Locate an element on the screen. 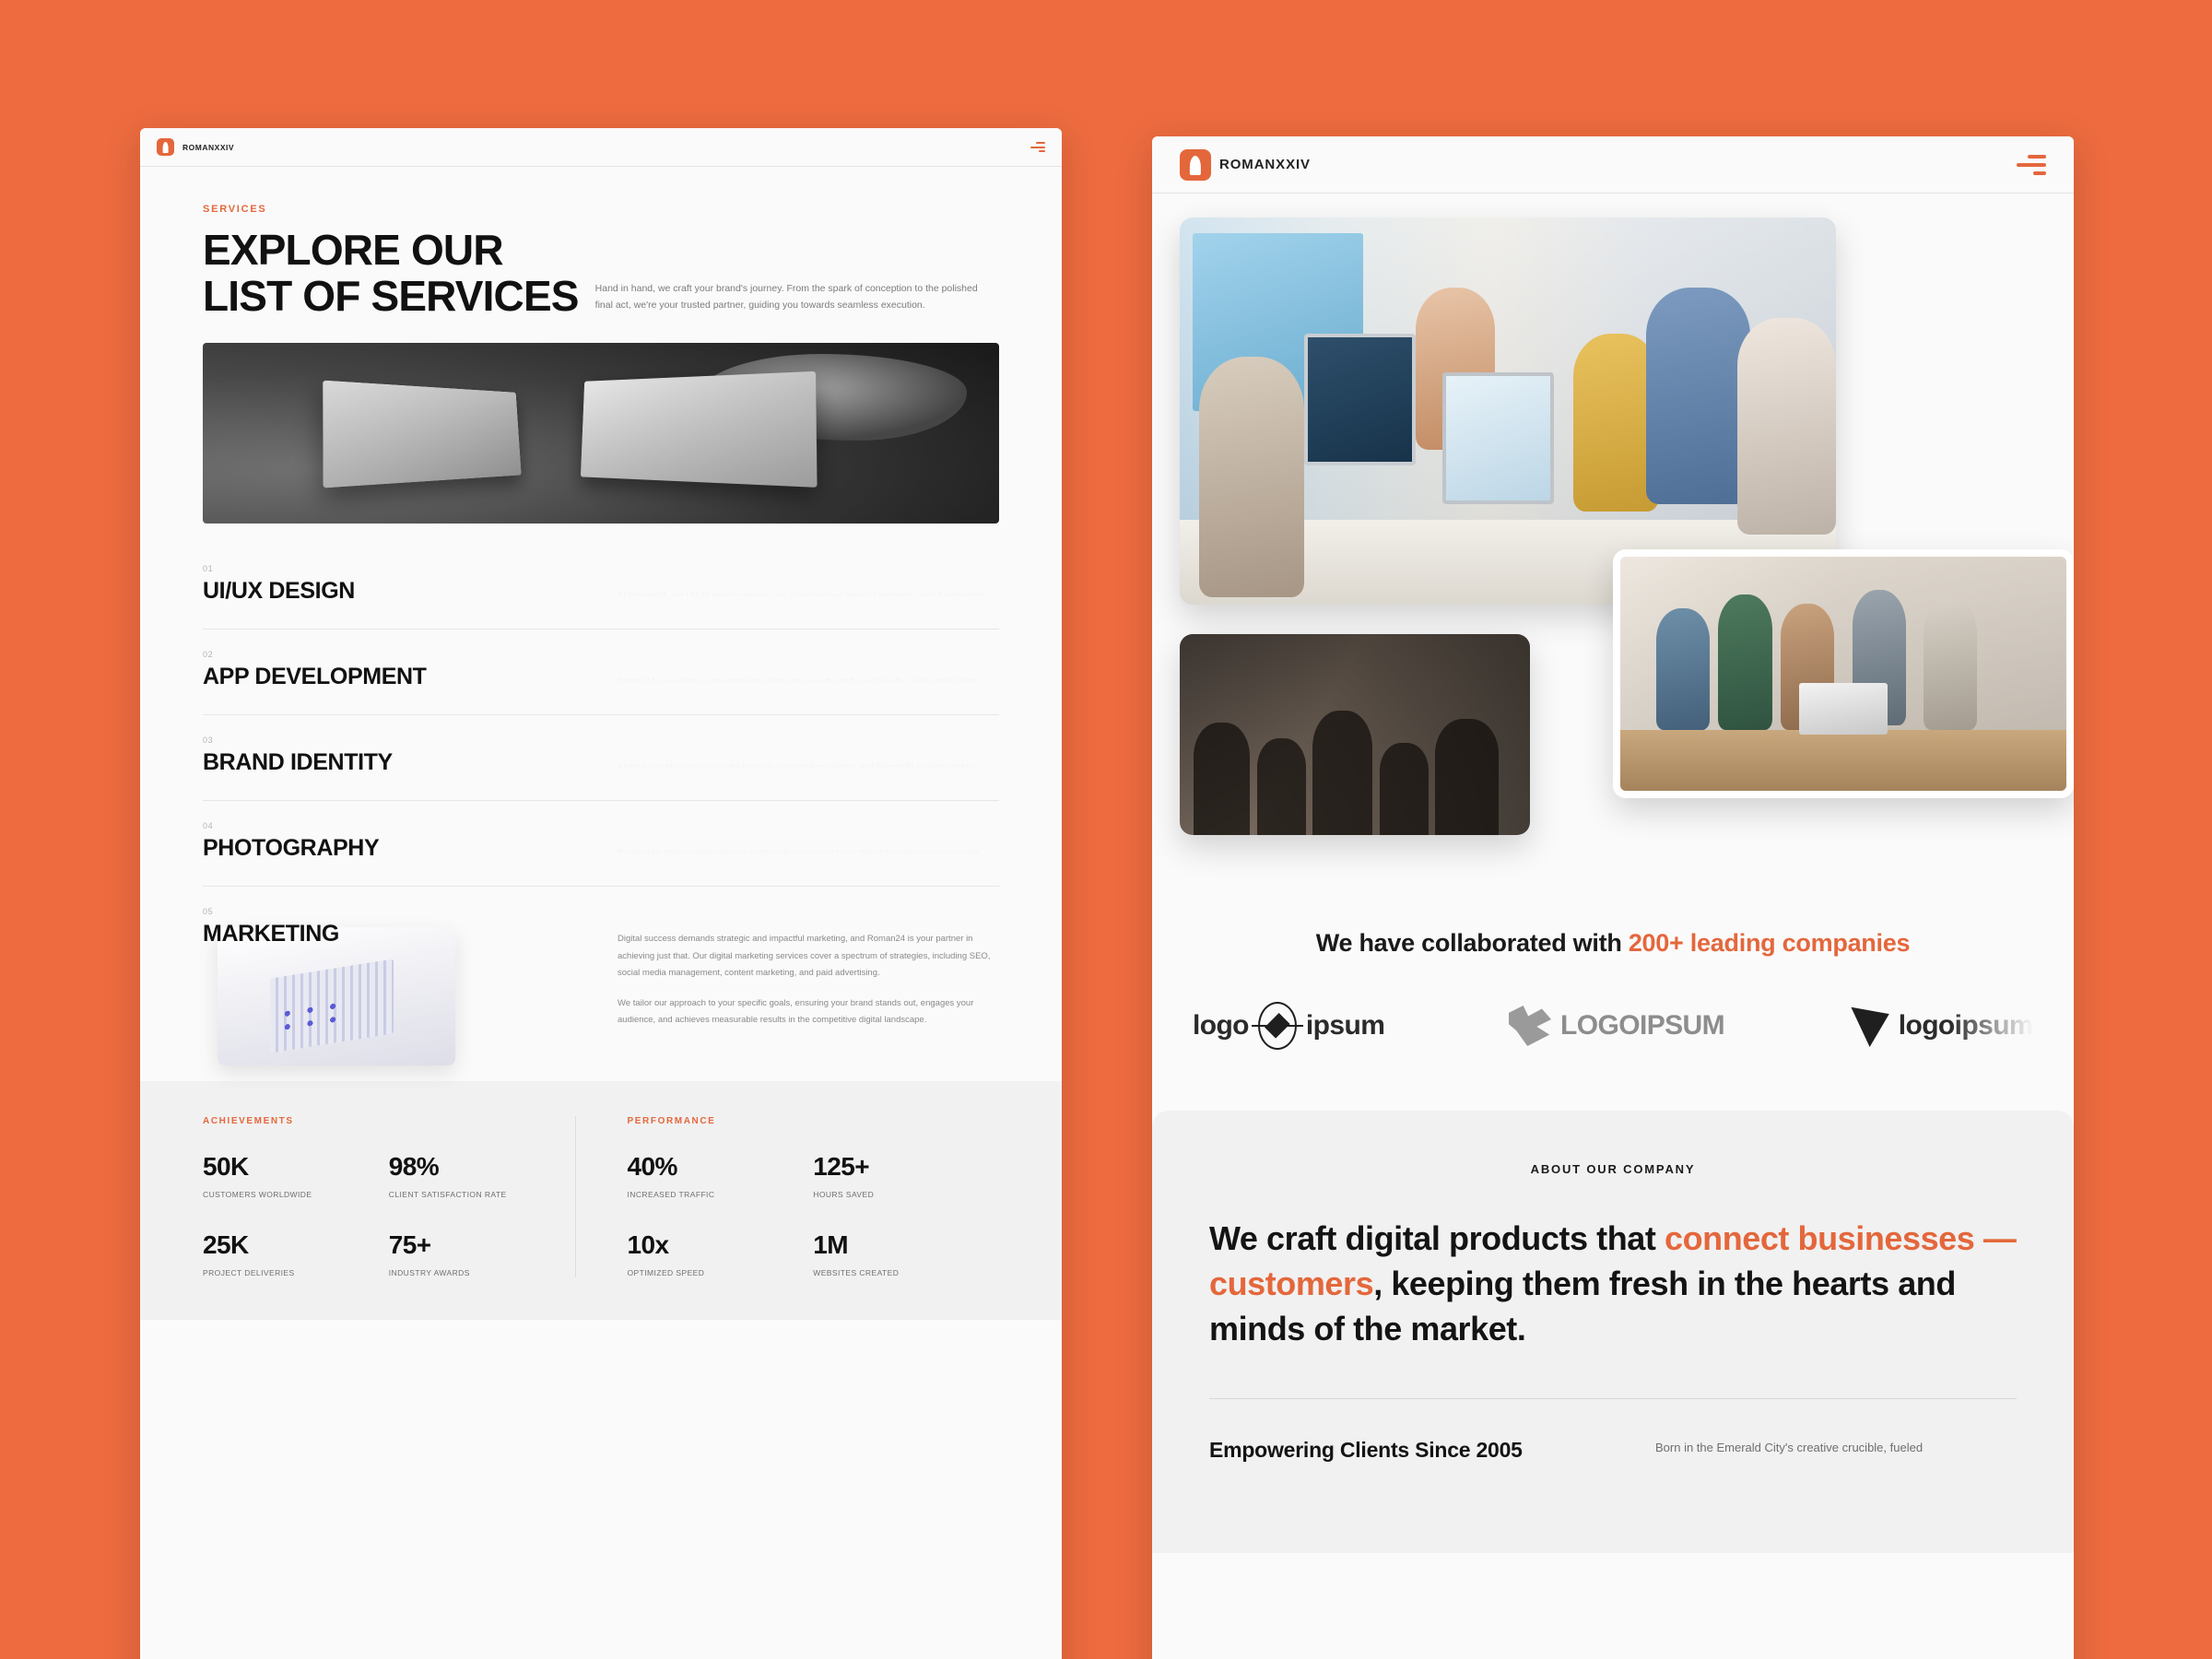 The height and width of the screenshot is (1659, 2212). about-footer-title: Empowering Clients Since 2005 is located at coordinates (1366, 1449).